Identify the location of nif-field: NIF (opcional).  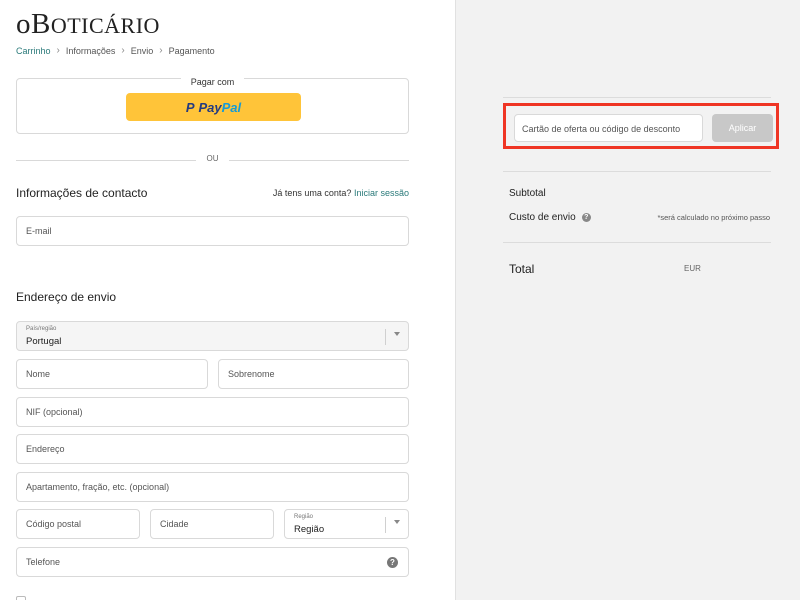
(212, 412).